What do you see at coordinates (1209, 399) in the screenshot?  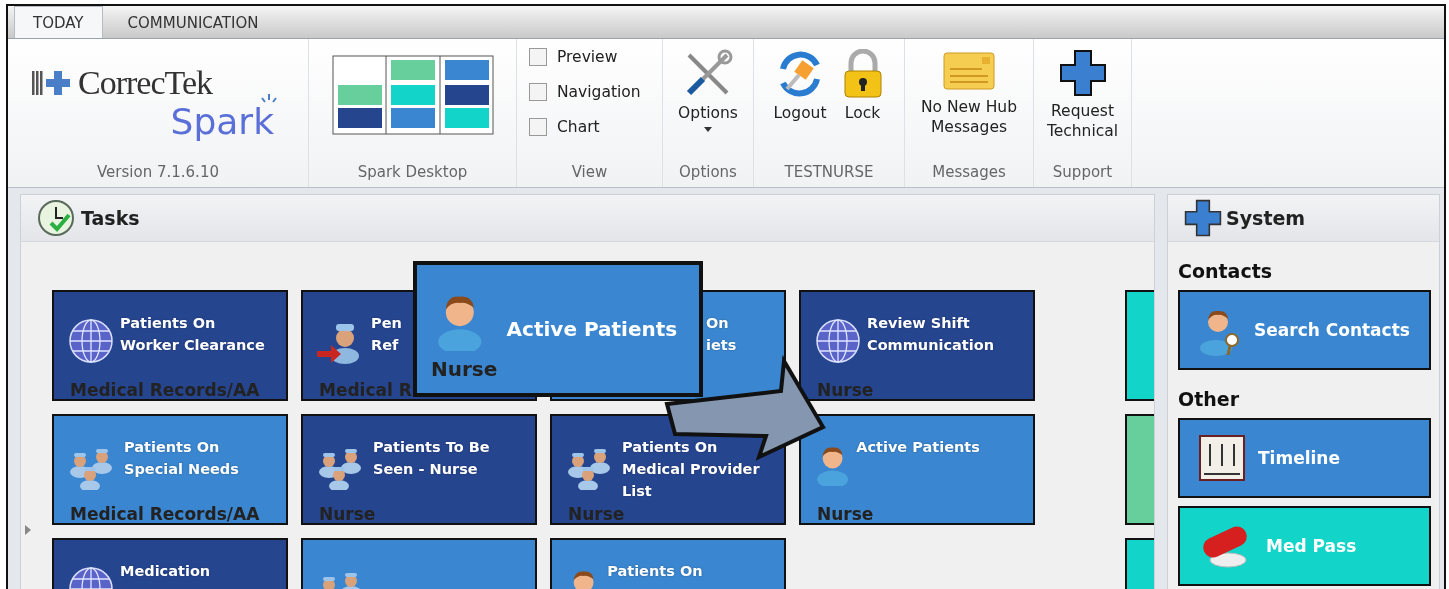 I see `section-heading: Other` at bounding box center [1209, 399].